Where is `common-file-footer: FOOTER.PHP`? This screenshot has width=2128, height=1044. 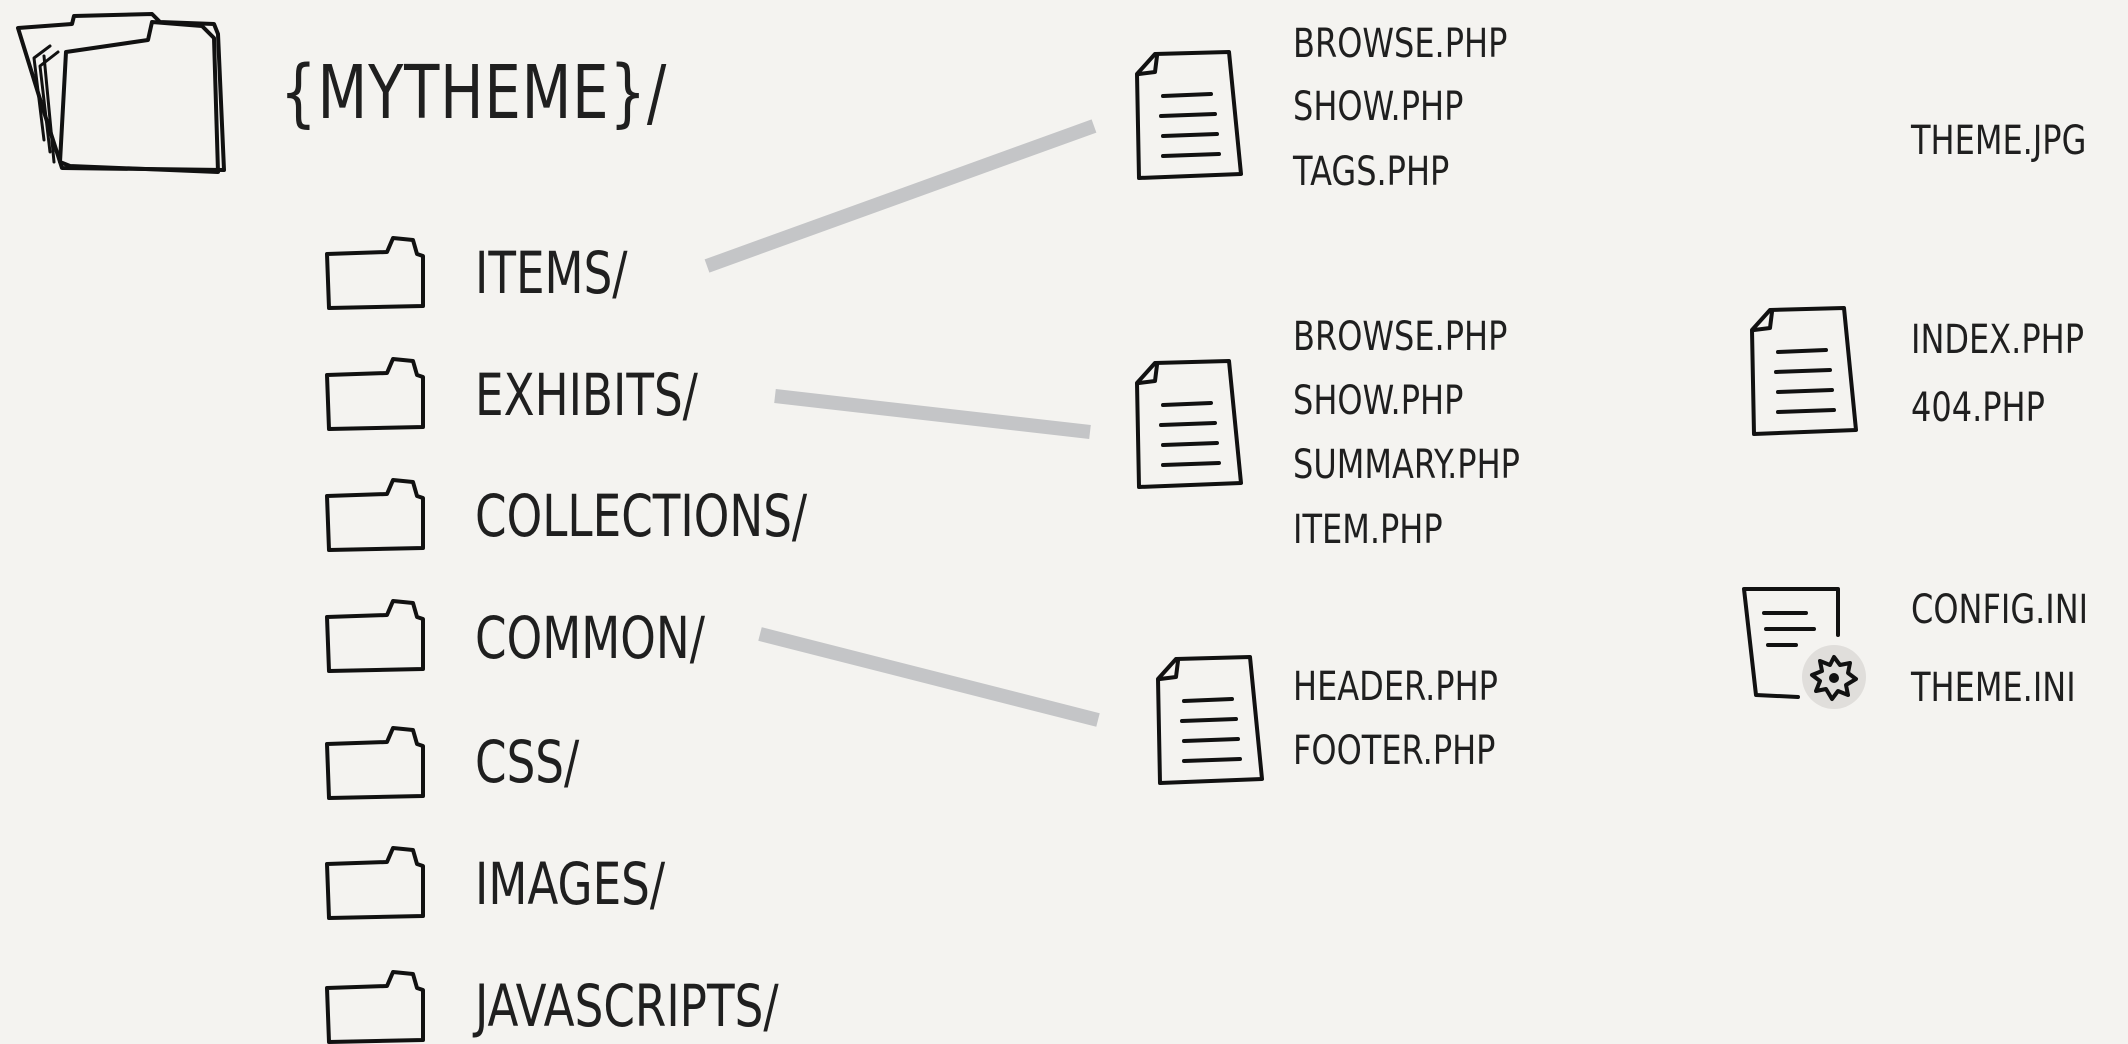
common-file-footer: FOOTER.PHP is located at coordinates (1394, 751).